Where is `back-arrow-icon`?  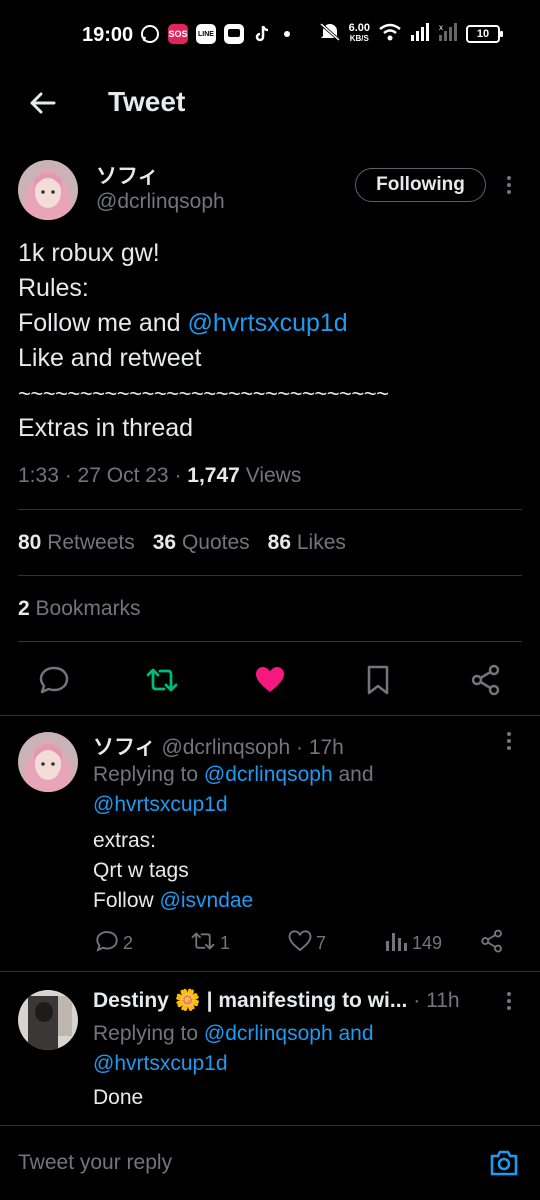
back-arrow-icon is located at coordinates (43, 103).